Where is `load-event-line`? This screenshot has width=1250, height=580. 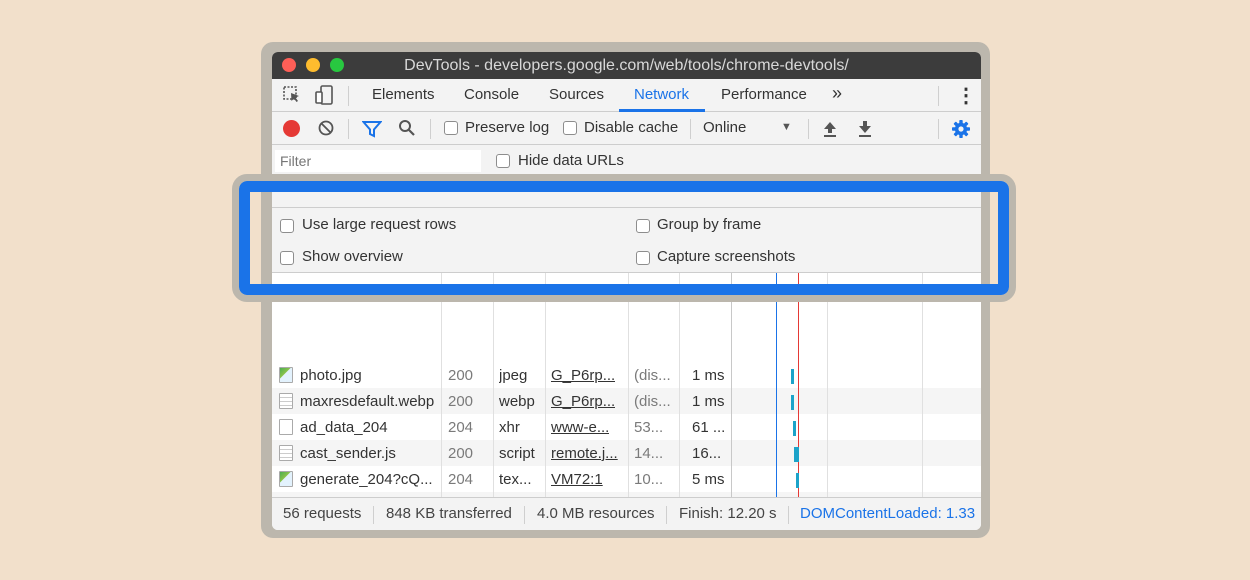
load-event-line is located at coordinates (798, 385).